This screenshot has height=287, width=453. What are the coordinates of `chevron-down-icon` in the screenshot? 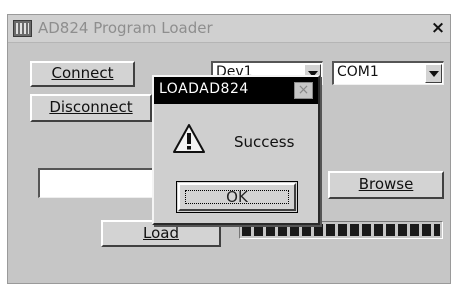 It's located at (433, 73).